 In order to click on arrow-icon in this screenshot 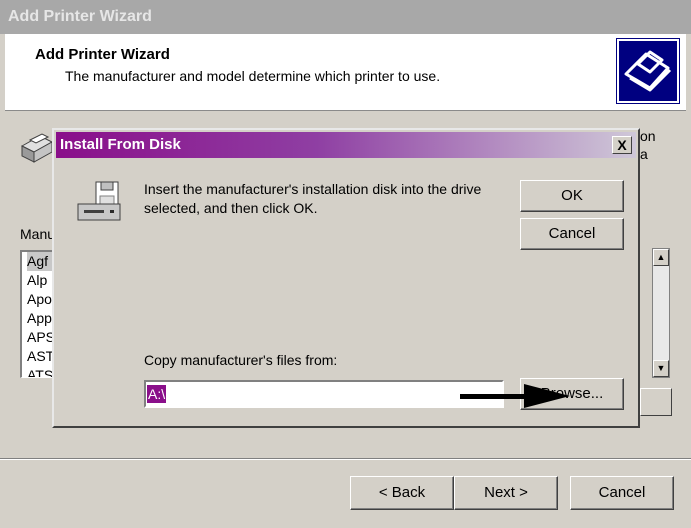, I will do `click(515, 396)`.